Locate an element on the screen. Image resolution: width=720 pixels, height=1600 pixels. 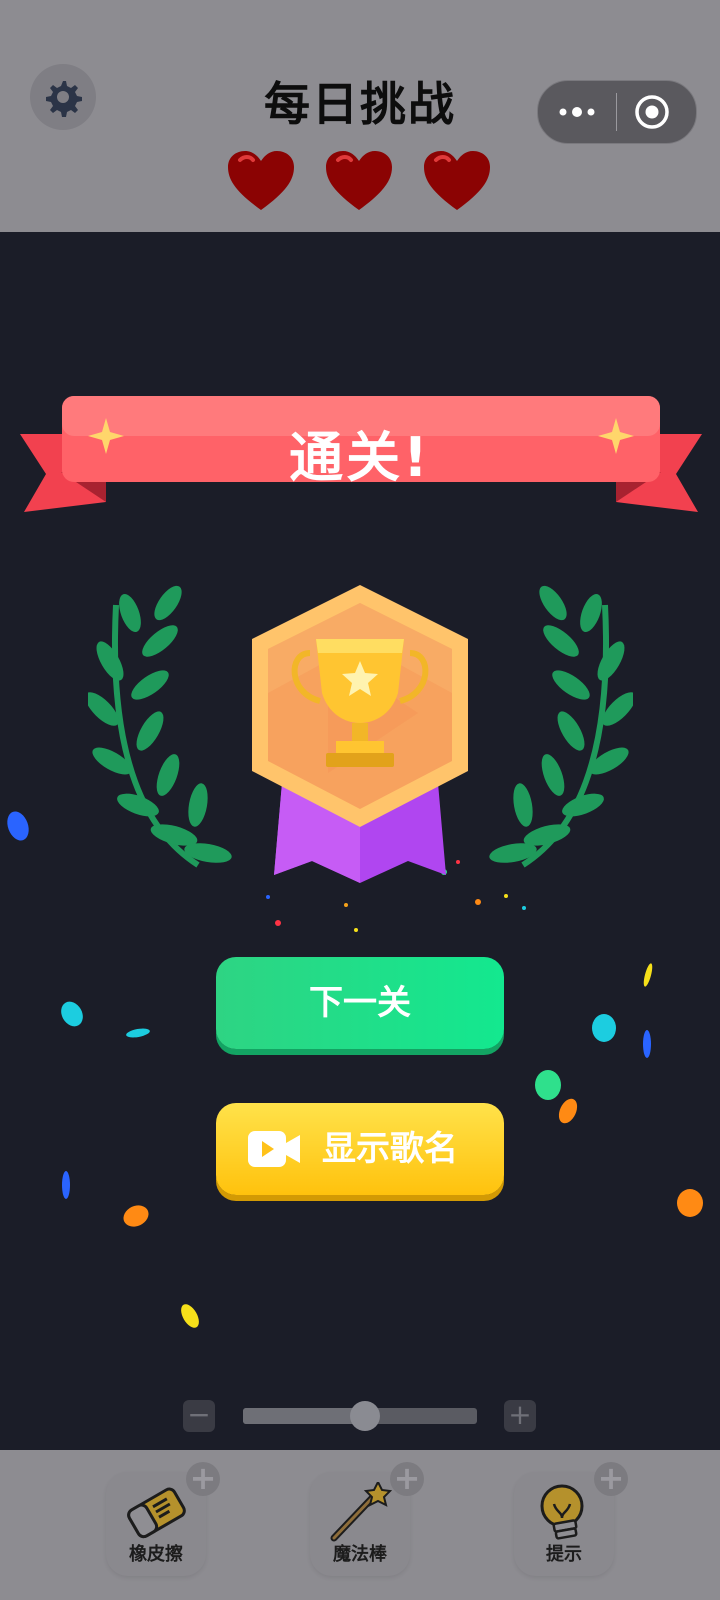
eraser-icon is located at coordinates (156, 1513).